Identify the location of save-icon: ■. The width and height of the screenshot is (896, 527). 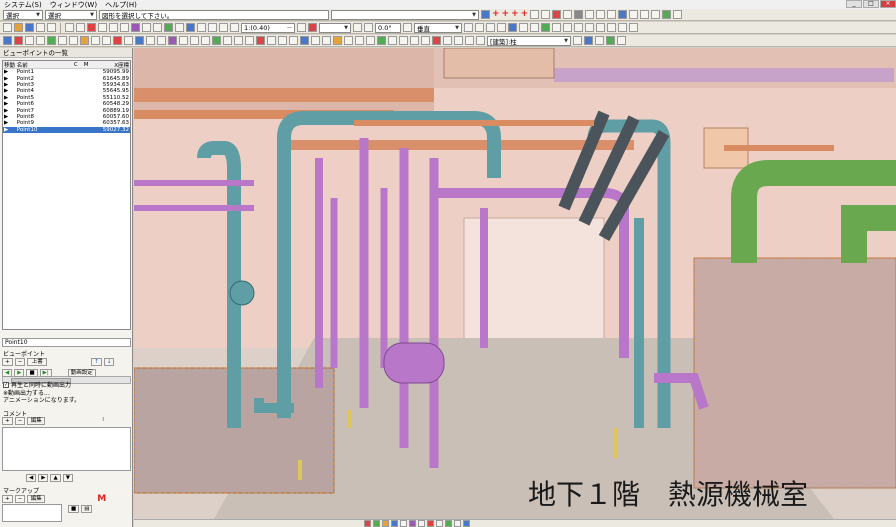
(74, 509).